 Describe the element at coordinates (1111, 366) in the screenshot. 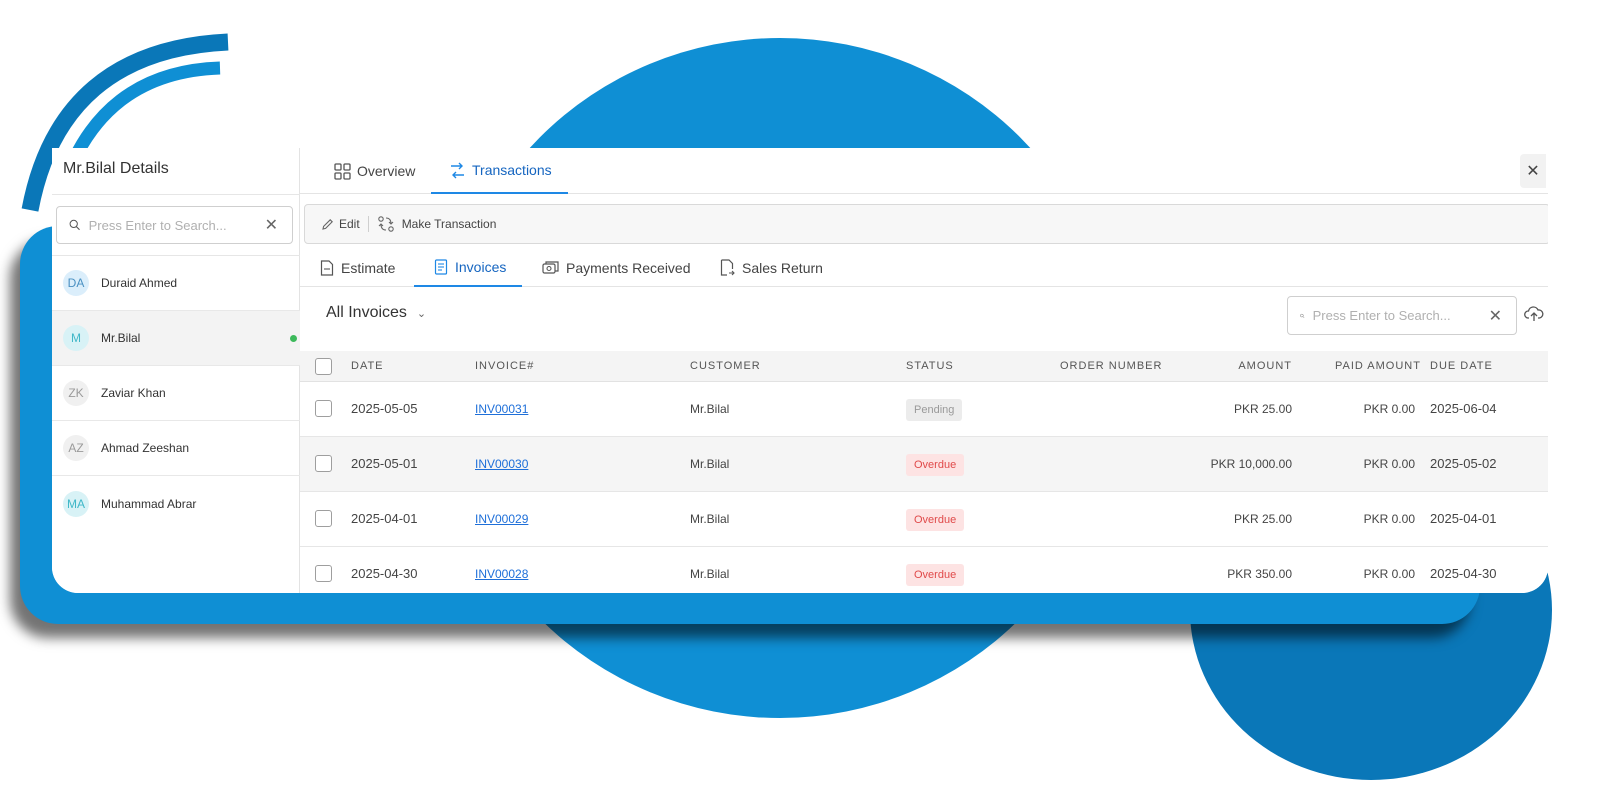

I see `column-header-order-number: ORDER NUMBER` at that location.